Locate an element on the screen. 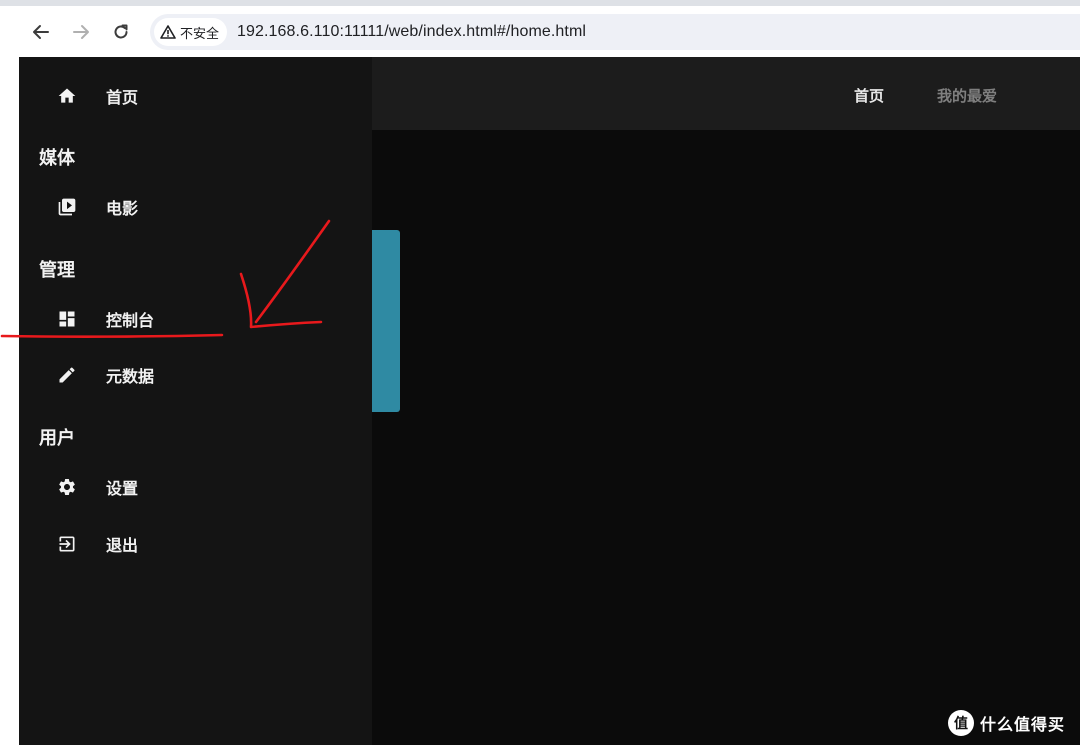  sidebar-item-settings: 设置 is located at coordinates (195, 487).